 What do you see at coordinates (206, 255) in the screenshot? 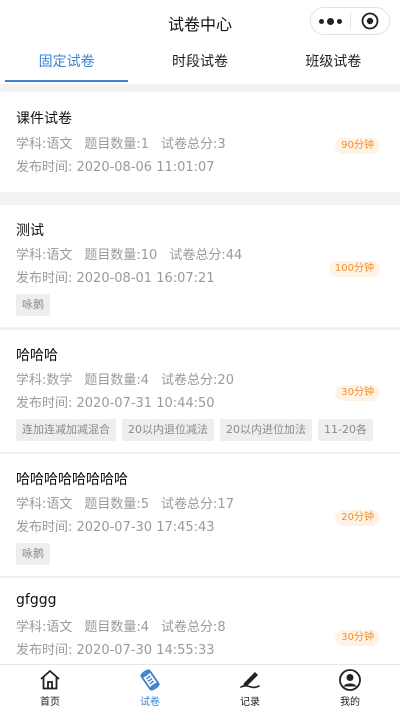
I see `paper-total-score: 试卷总分:44` at bounding box center [206, 255].